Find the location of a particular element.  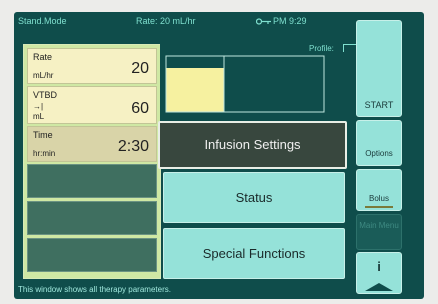

options-label: Options is located at coordinates (379, 153).